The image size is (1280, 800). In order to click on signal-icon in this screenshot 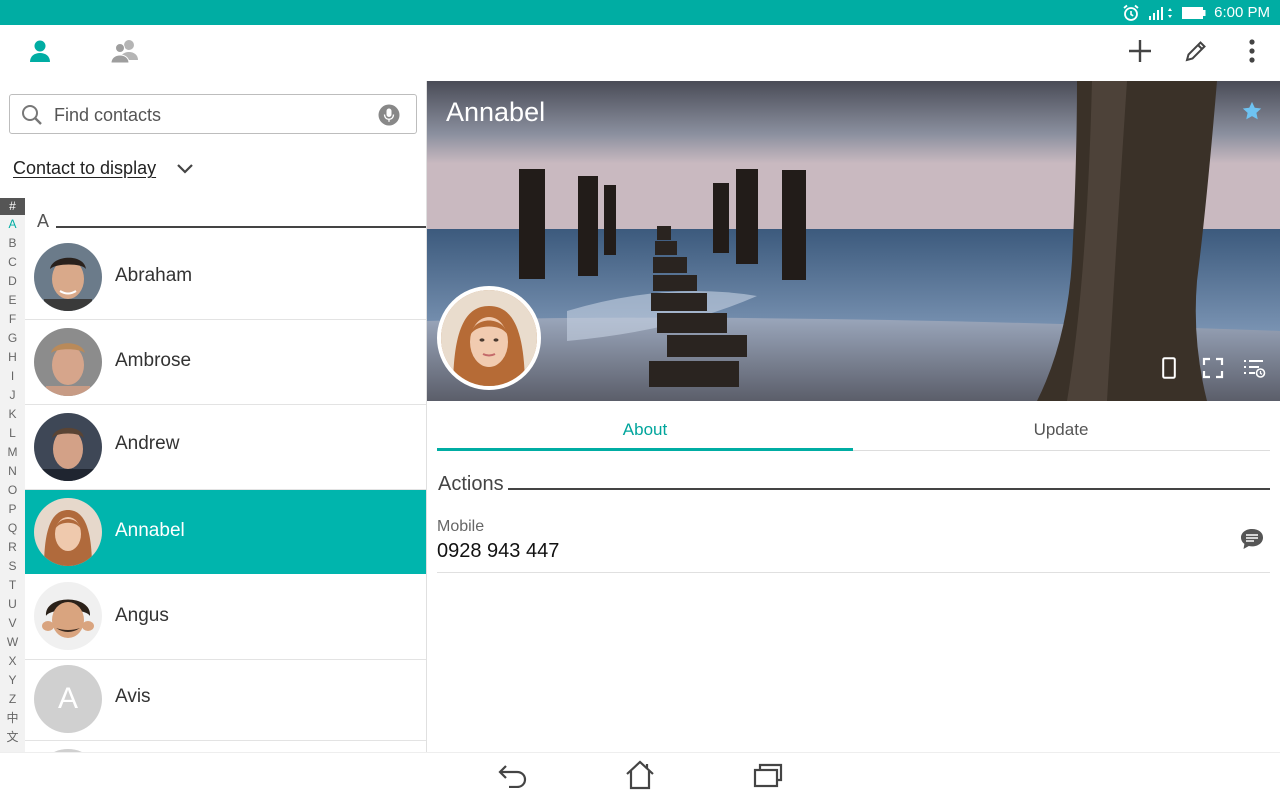, I will do `click(1161, 13)`.